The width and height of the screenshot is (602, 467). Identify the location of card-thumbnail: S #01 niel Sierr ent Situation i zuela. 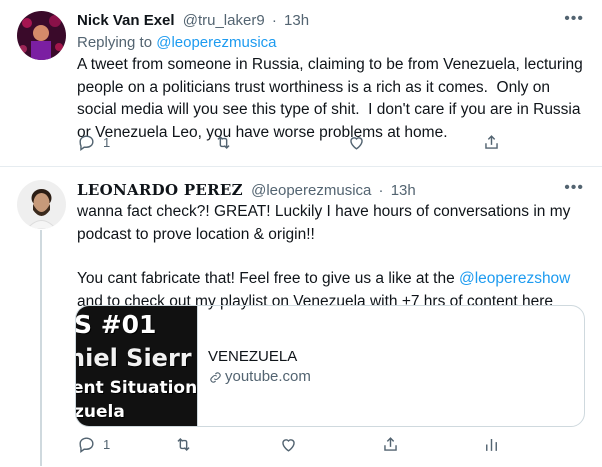
(137, 366).